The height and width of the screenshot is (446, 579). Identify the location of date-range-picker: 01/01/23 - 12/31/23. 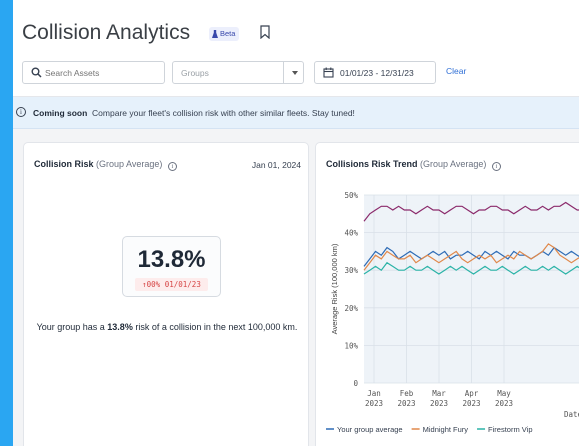
(375, 72).